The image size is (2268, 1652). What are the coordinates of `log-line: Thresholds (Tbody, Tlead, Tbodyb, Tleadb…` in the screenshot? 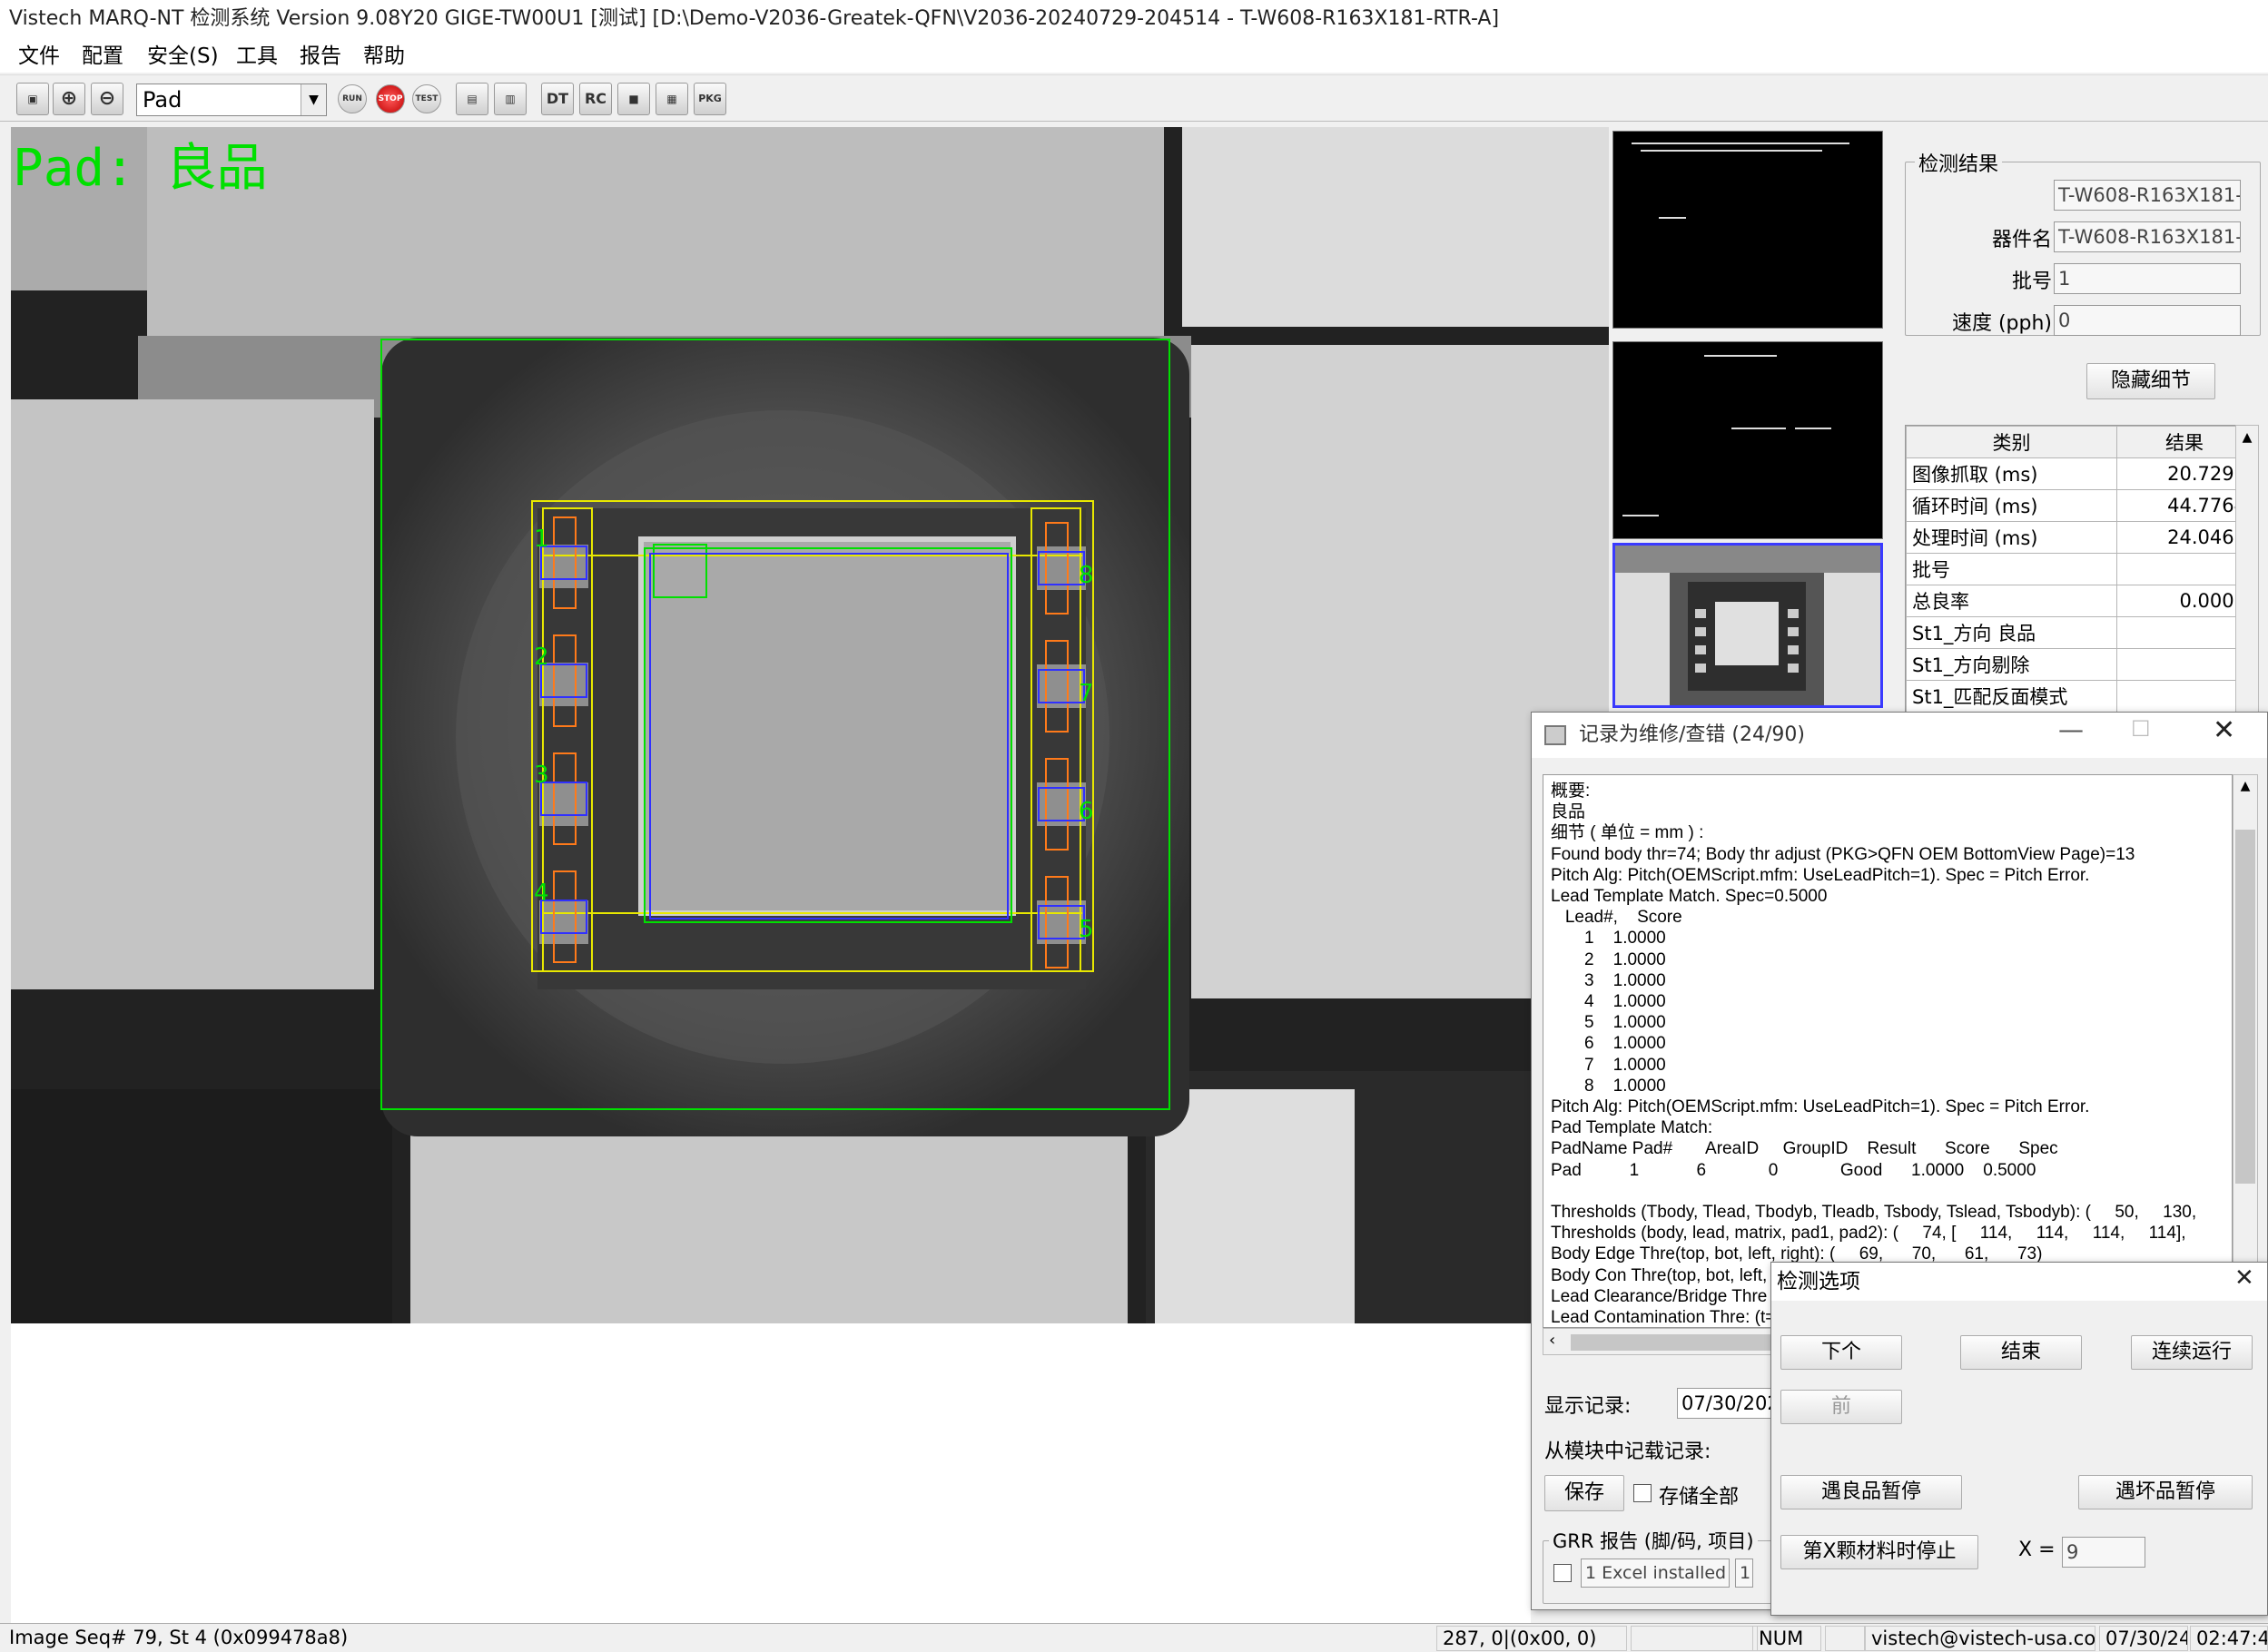 It's located at (1874, 1213).